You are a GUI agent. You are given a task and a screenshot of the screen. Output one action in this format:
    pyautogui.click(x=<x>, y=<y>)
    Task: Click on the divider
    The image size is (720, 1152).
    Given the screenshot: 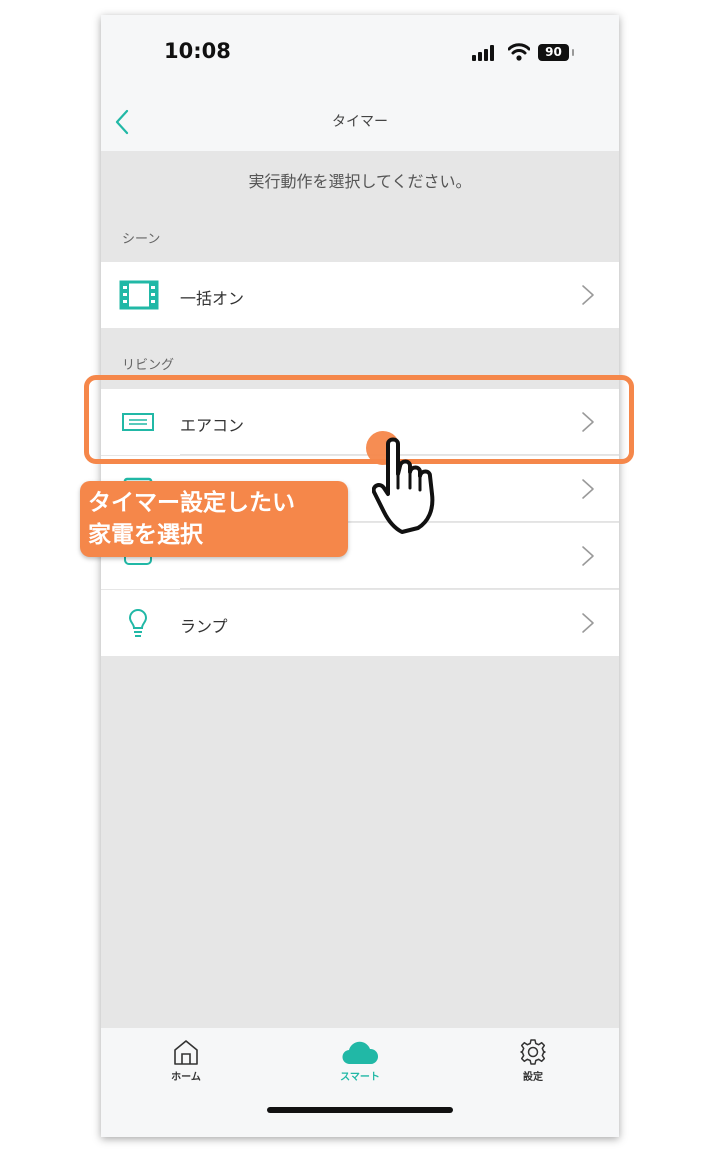 What is the action you would take?
    pyautogui.click(x=399, y=588)
    